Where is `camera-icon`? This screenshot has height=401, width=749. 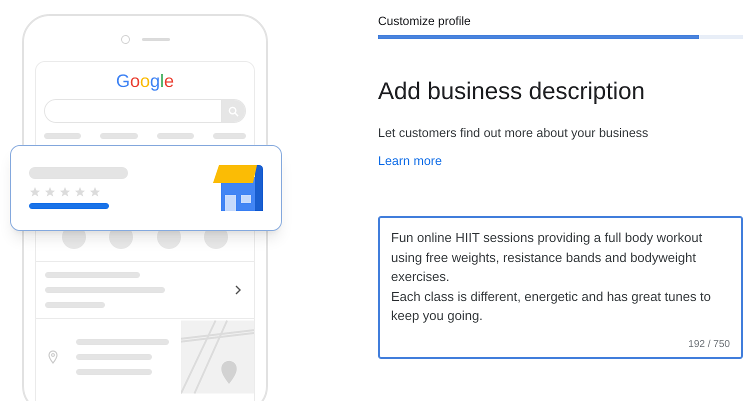
camera-icon is located at coordinates (125, 39).